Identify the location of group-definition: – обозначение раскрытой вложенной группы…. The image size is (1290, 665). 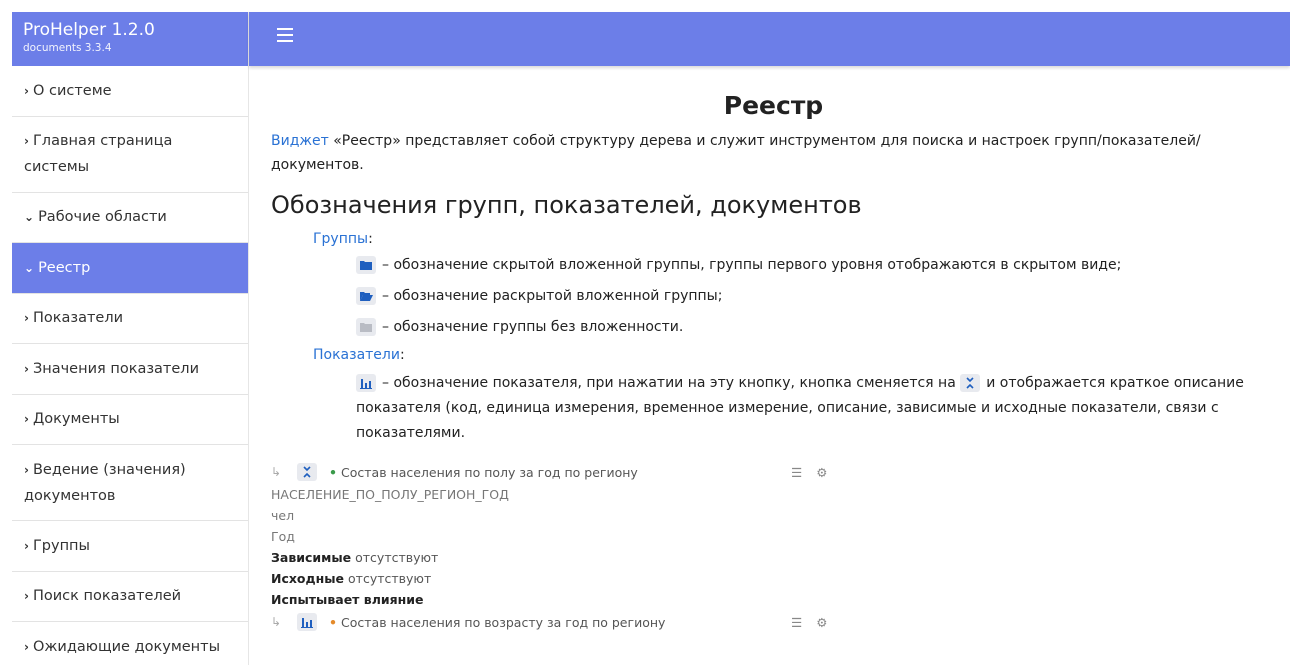
(816, 296).